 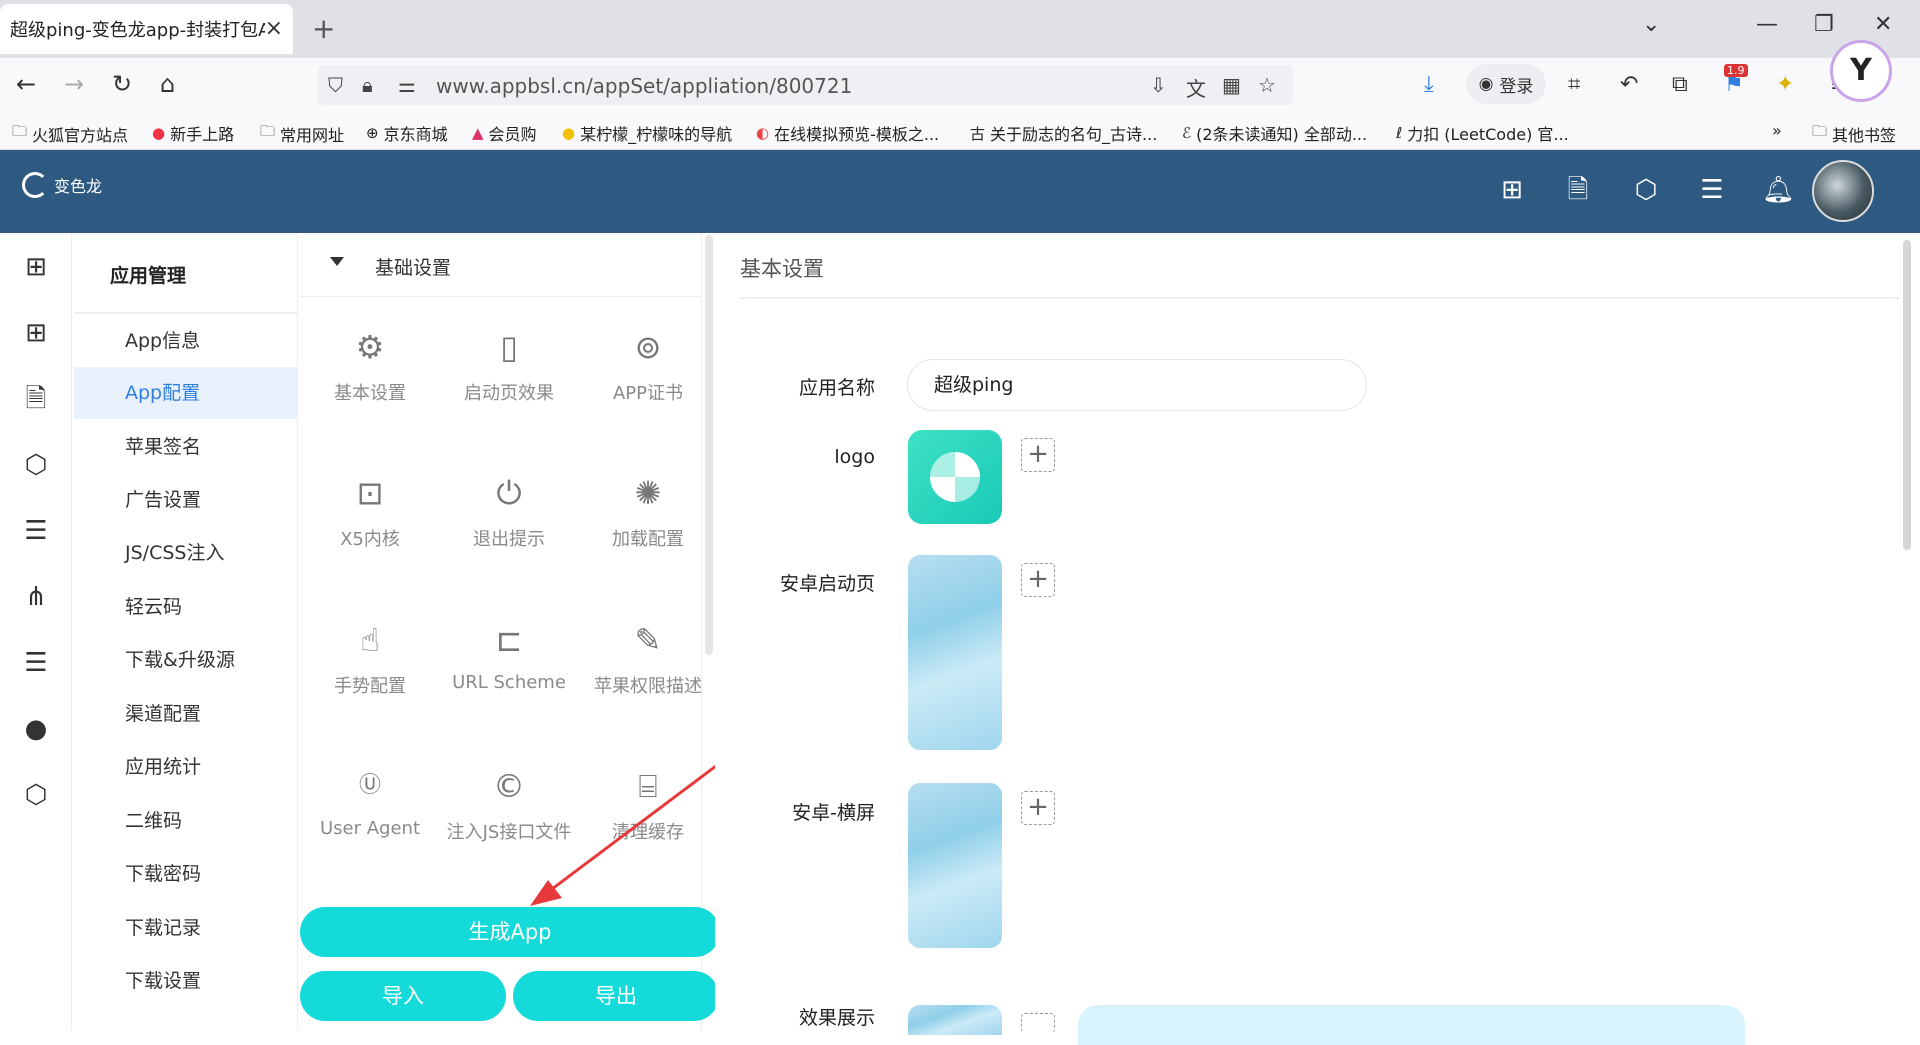 What do you see at coordinates (323, 28) in the screenshot?
I see `new-tab-icon: +` at bounding box center [323, 28].